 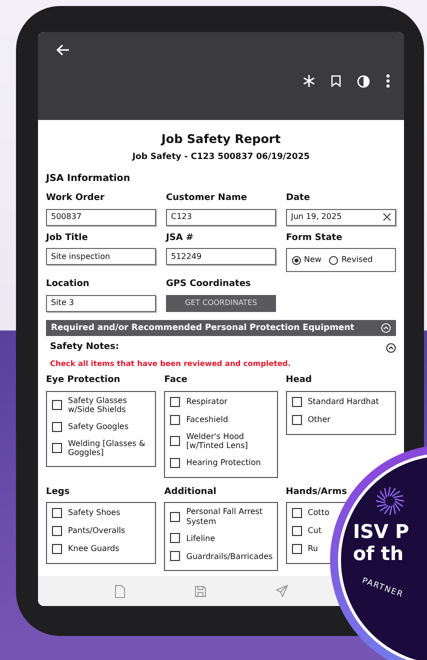 I want to click on field-label: Job Title, so click(x=67, y=238).